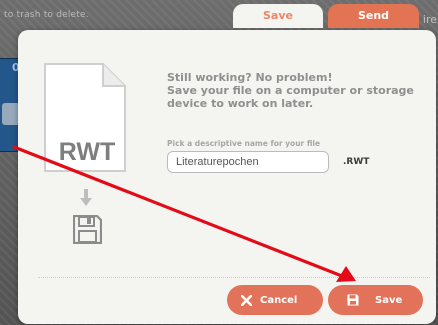 The height and width of the screenshot is (325, 438). What do you see at coordinates (389, 300) in the screenshot?
I see `save-button-label: Save` at bounding box center [389, 300].